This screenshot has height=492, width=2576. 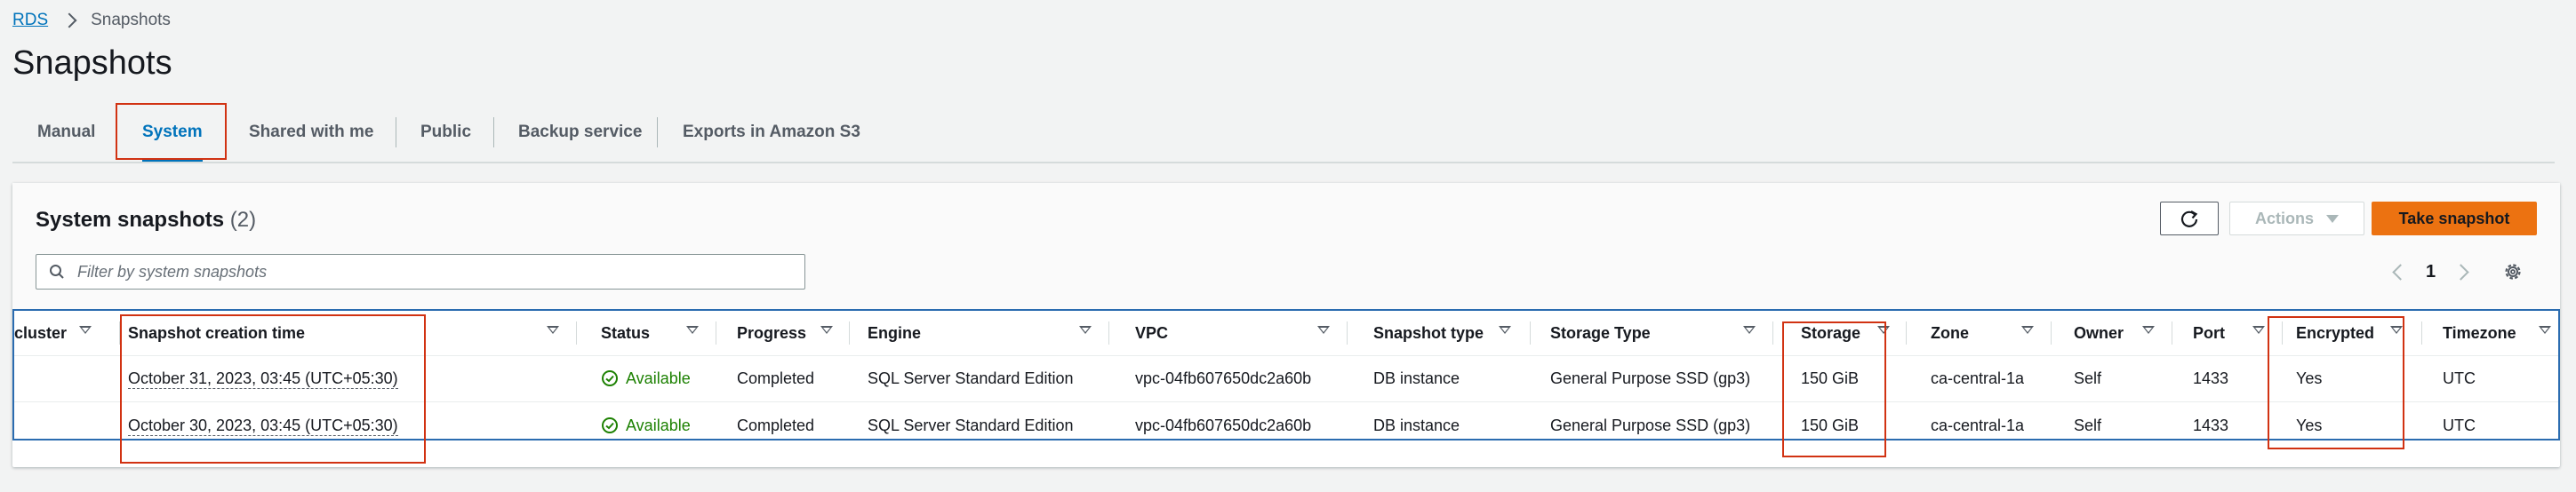 What do you see at coordinates (2335, 333) in the screenshot?
I see `col-header-encrypted: Encrypted` at bounding box center [2335, 333].